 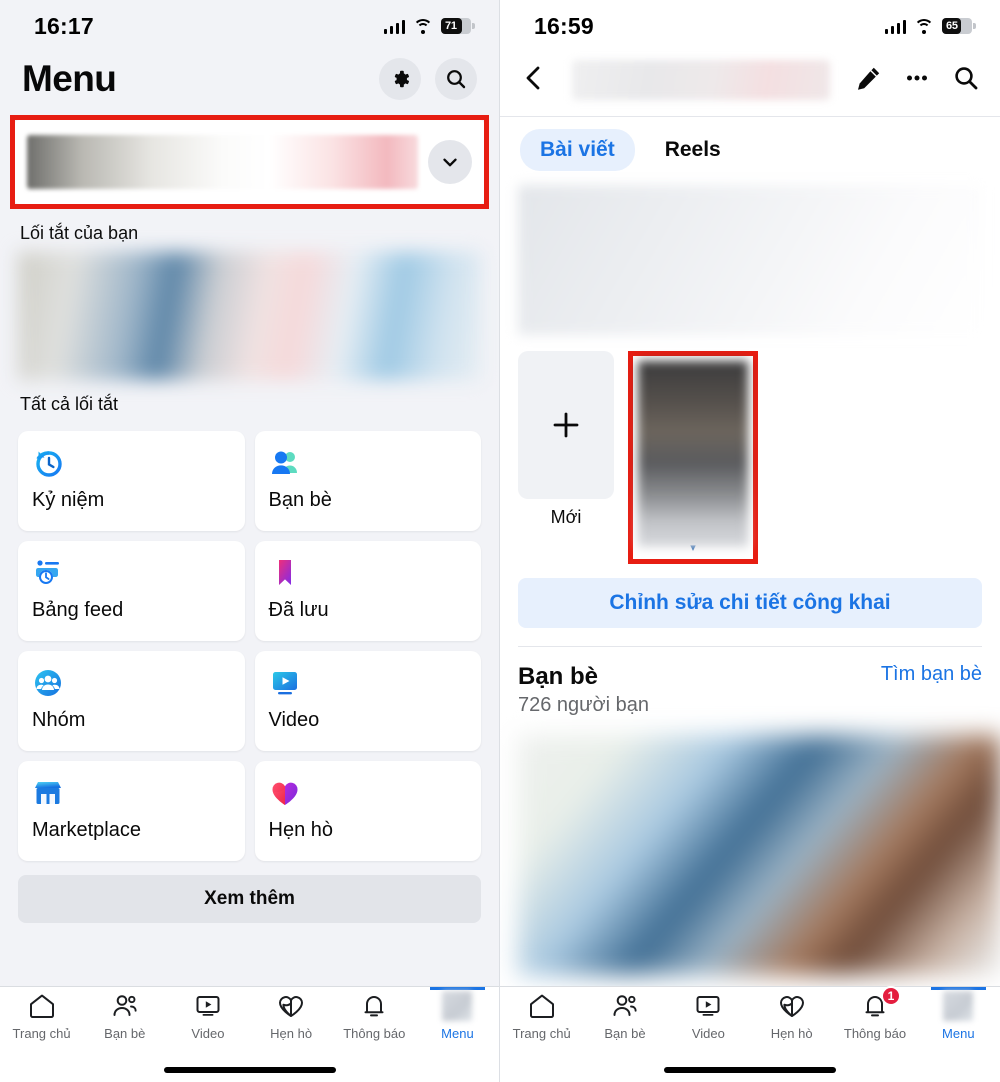 I want to click on page-title: Menu, so click(x=69, y=78).